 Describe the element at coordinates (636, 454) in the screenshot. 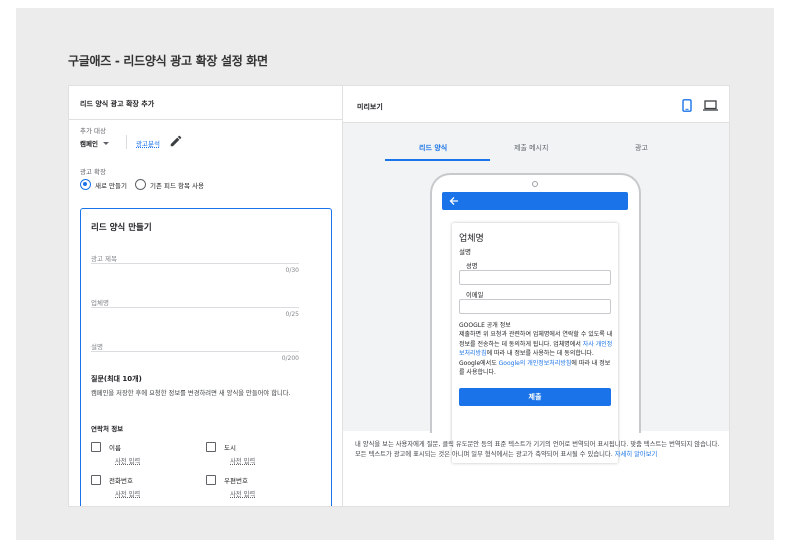

I see `learn-more-link: 자세히 알아보기` at that location.